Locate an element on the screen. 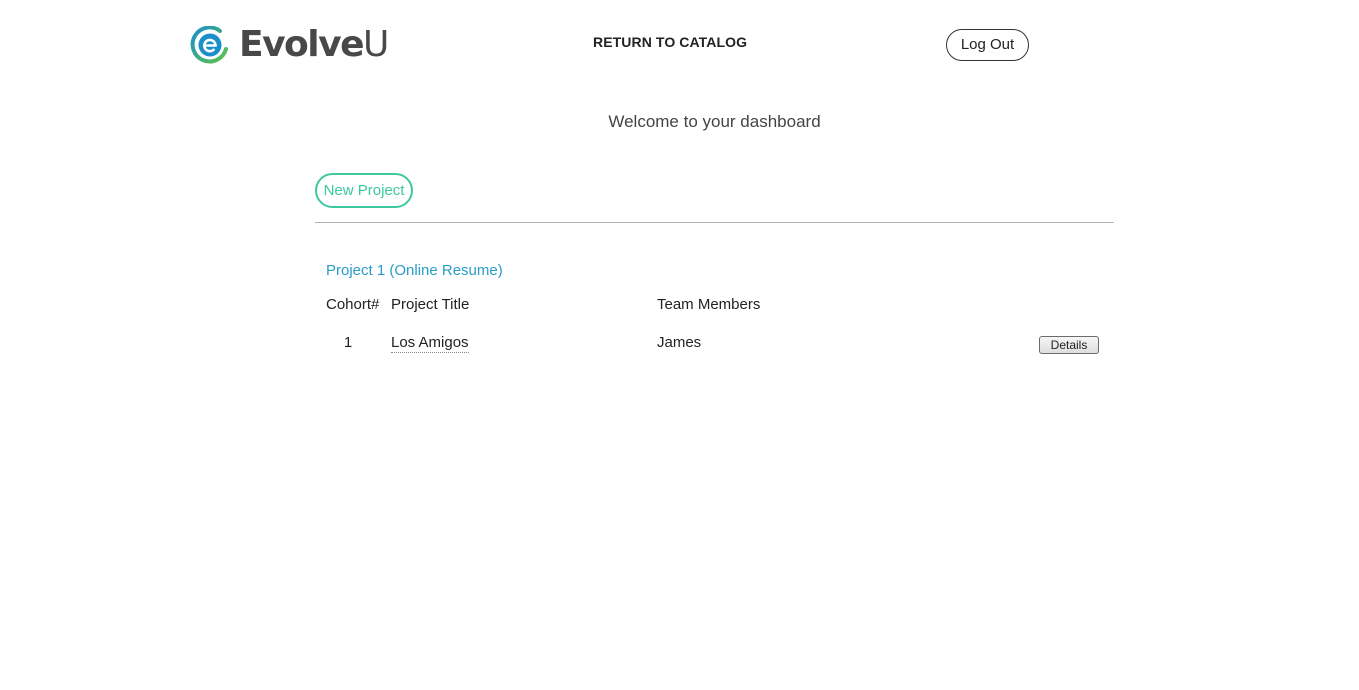 The width and height of the screenshot is (1359, 690). divider is located at coordinates (714, 222).